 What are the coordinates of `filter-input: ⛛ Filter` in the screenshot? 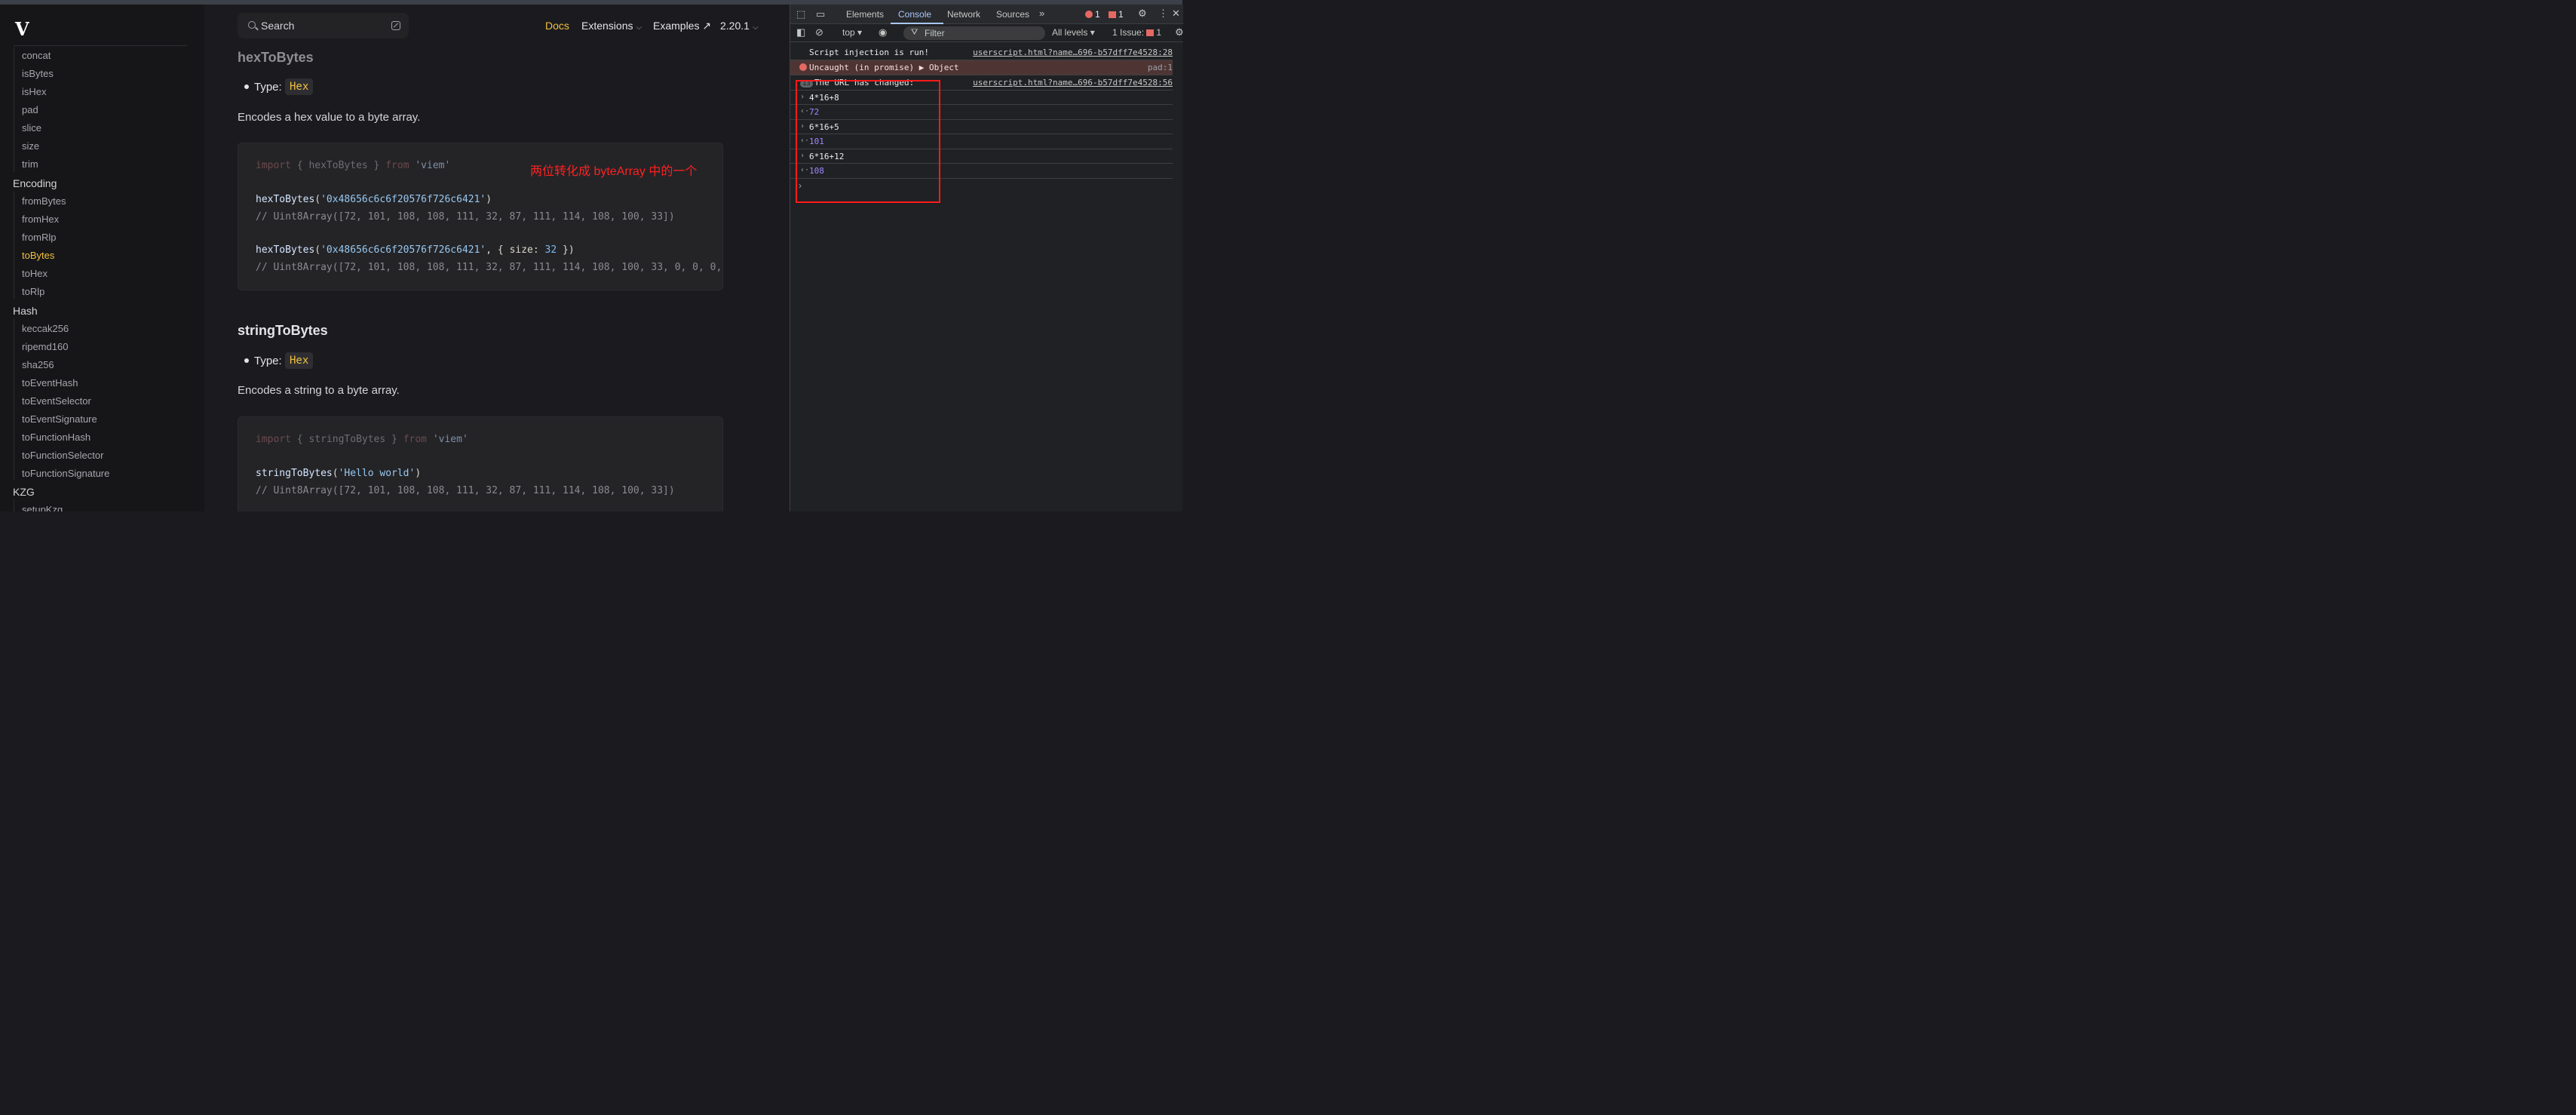 It's located at (974, 33).